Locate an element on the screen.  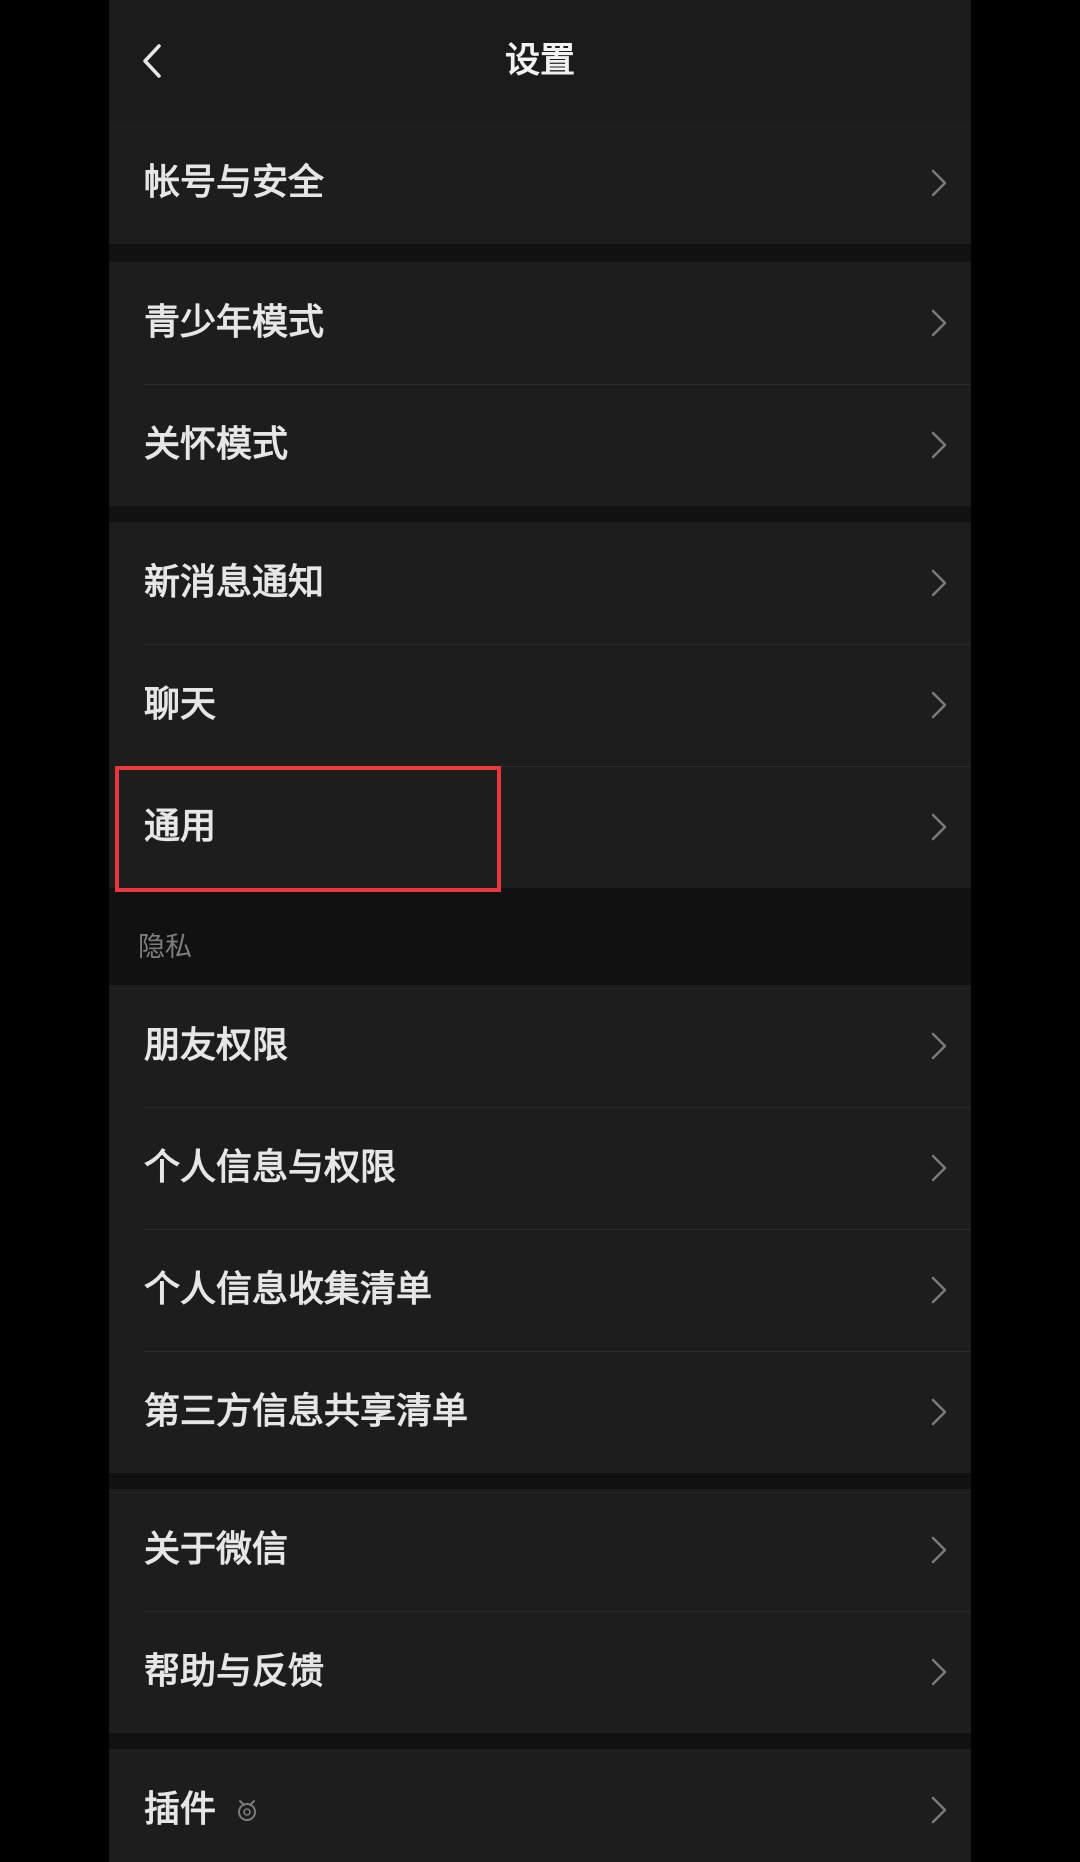
settings-item-label: 关怀模式 is located at coordinates (216, 444).